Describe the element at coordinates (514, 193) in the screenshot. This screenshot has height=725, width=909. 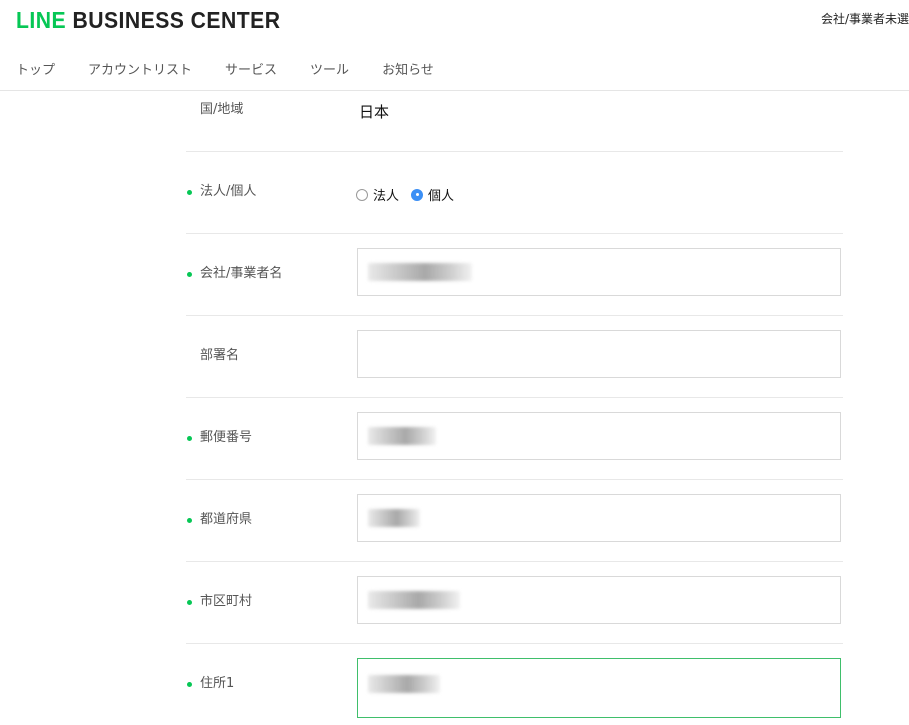
I see `form-row-entity-type: 法人/個人 法人 個人` at that location.